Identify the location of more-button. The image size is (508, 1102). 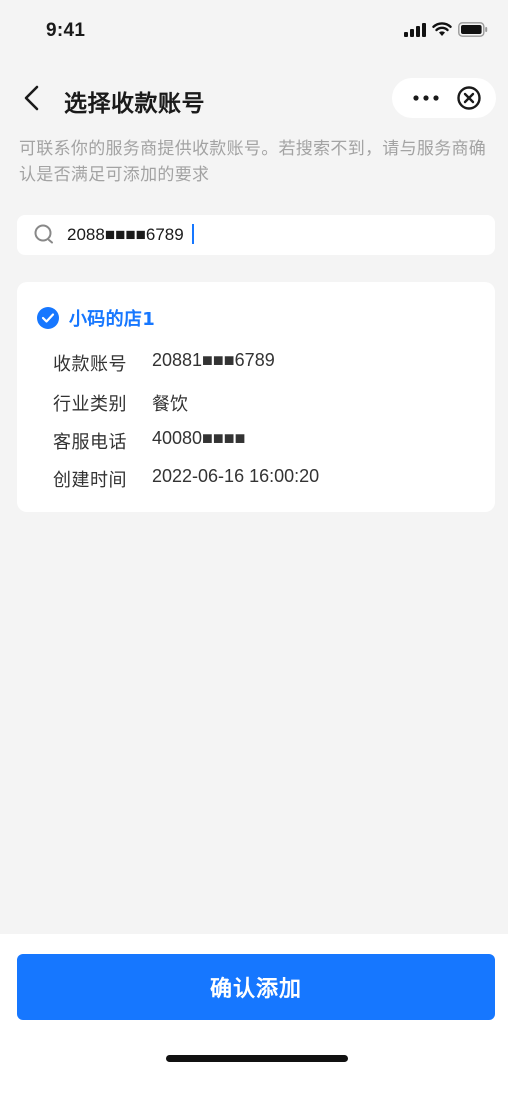
(426, 98).